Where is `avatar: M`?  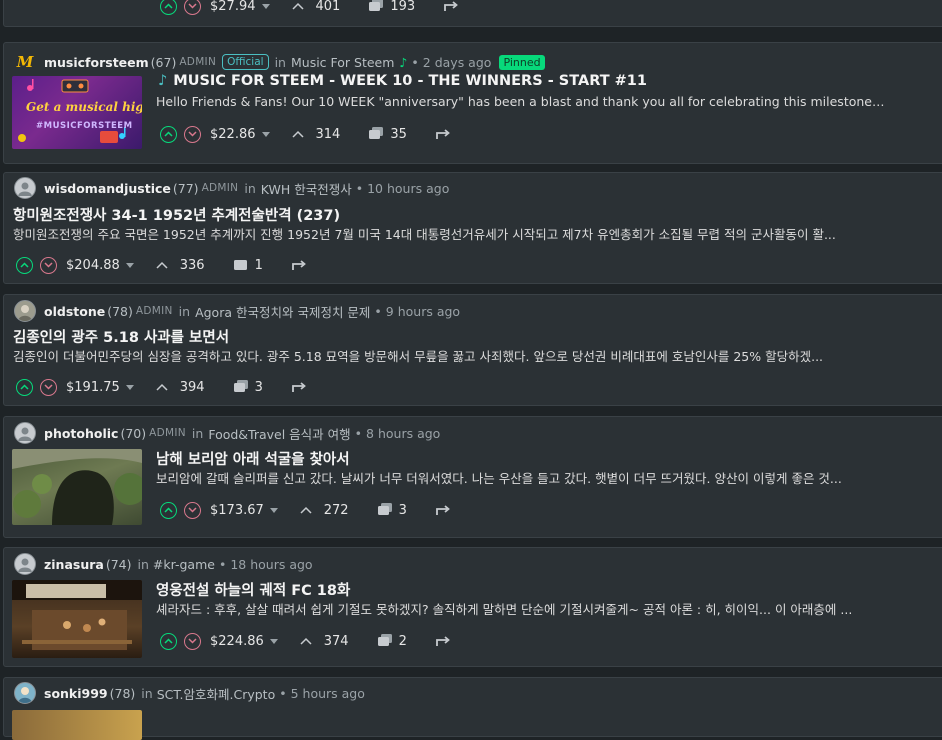 avatar: M is located at coordinates (25, 62).